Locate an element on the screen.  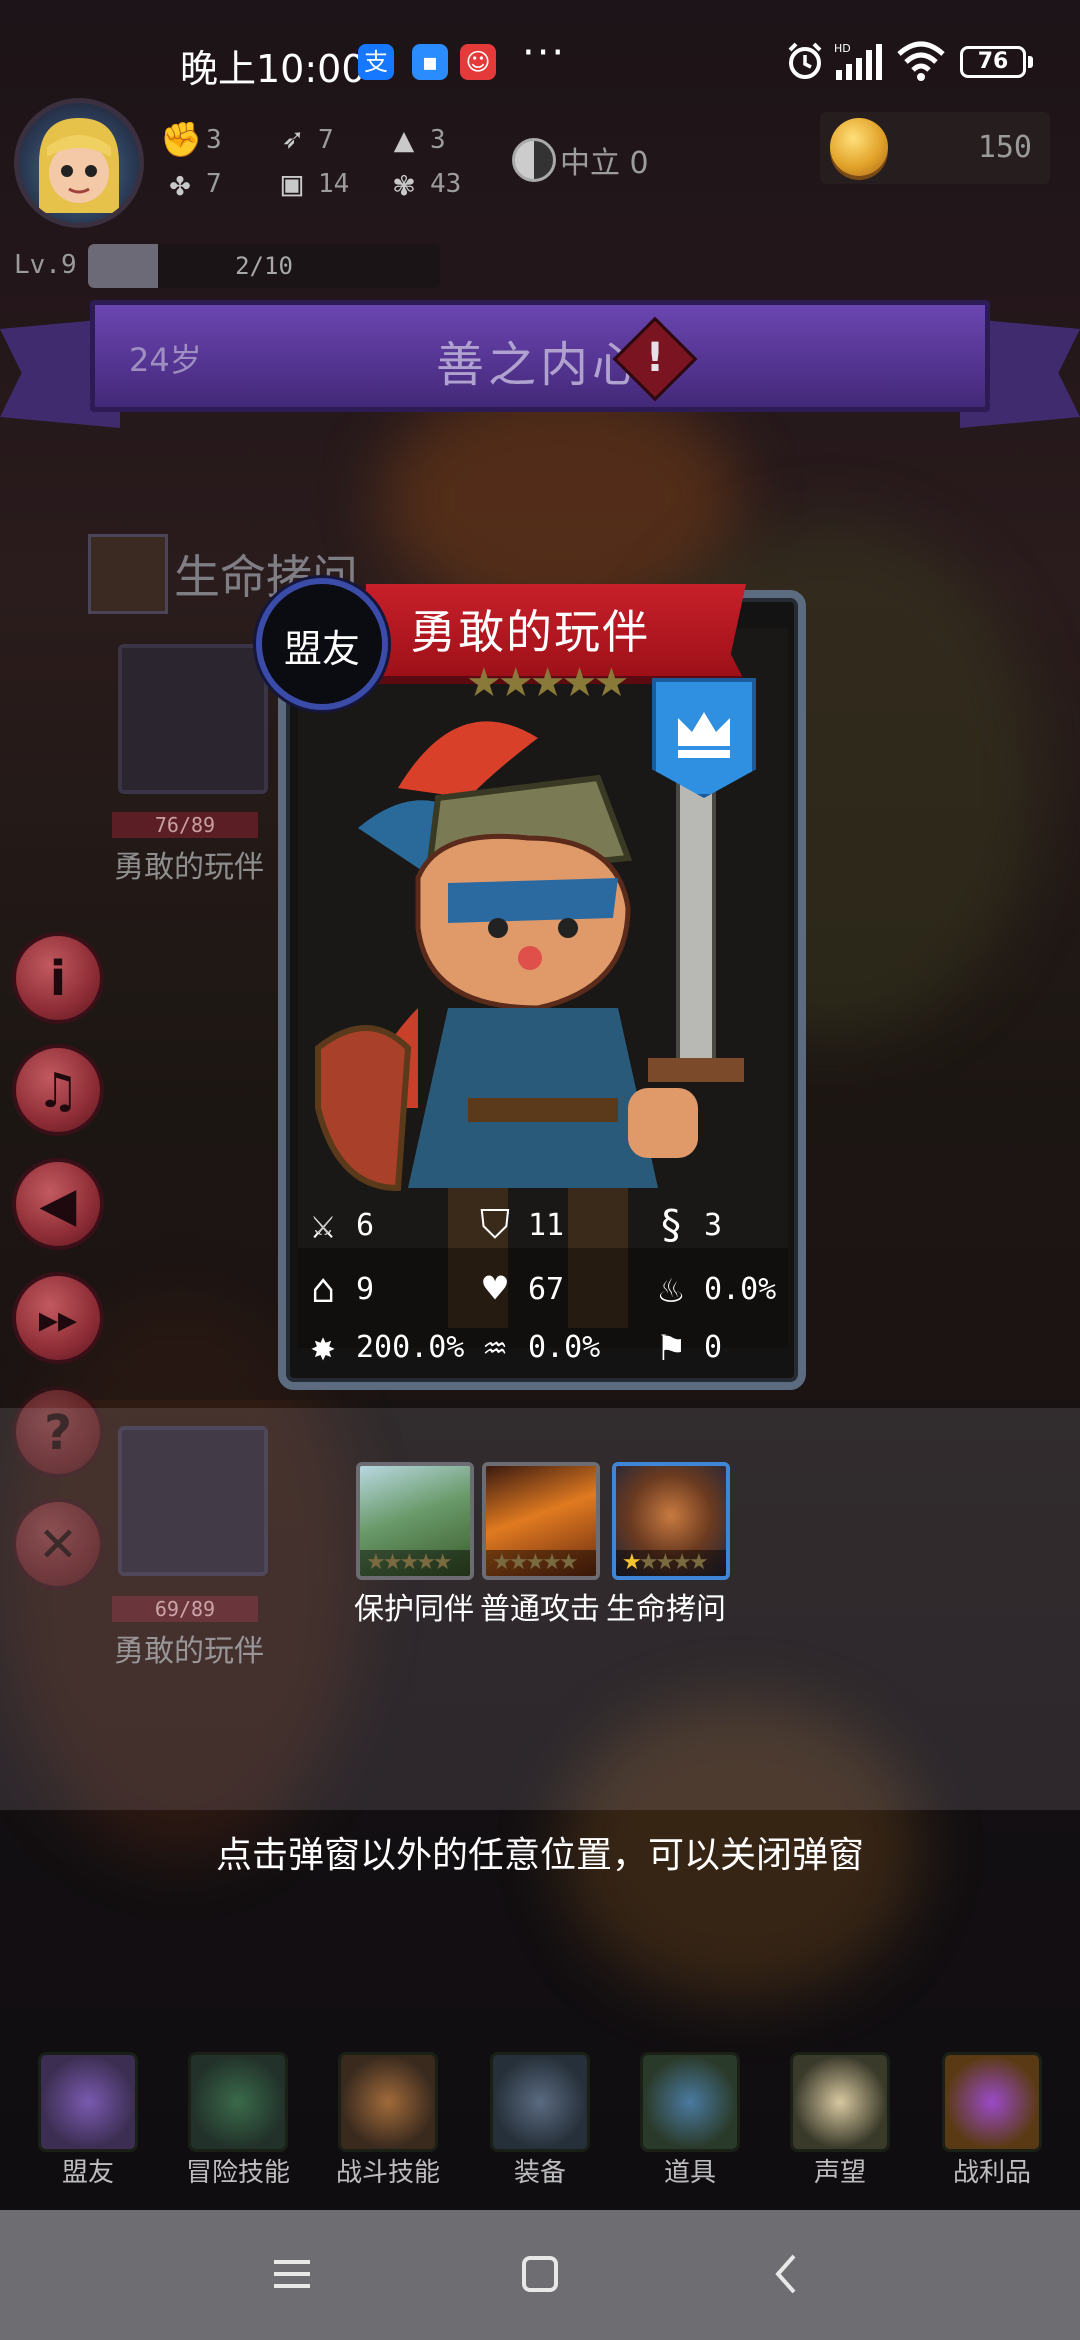
status-bar: 晚上10:00 支 ▪ ☺ ··· HD 76 is located at coordinates (540, 55).